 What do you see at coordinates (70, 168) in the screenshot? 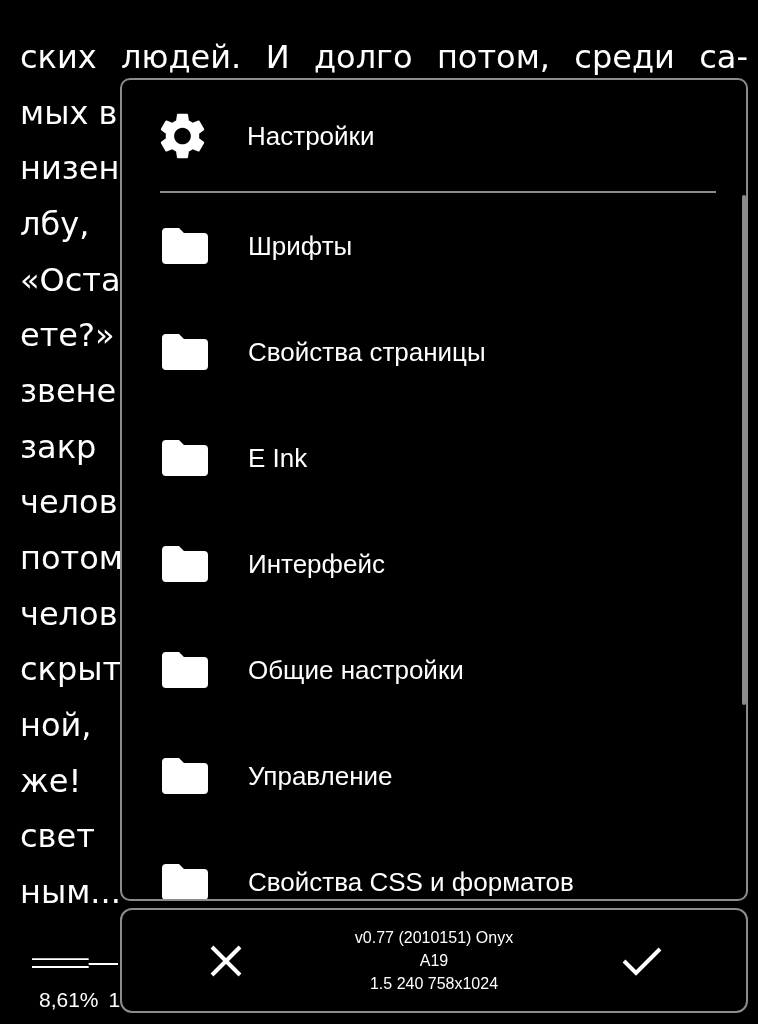
I see `book-text-line: низен` at bounding box center [70, 168].